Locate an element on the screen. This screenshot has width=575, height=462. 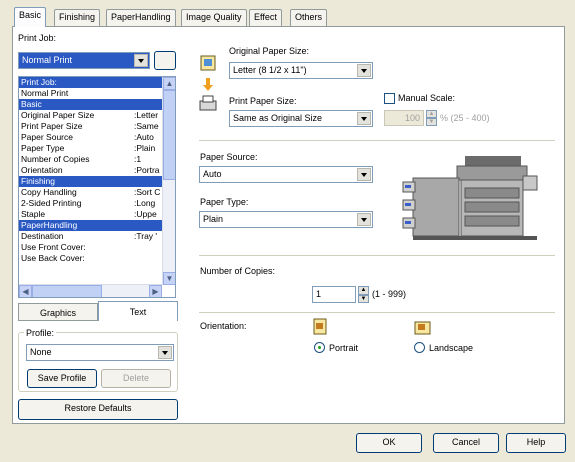
portrait-label: Portrait is located at coordinates (344, 348).